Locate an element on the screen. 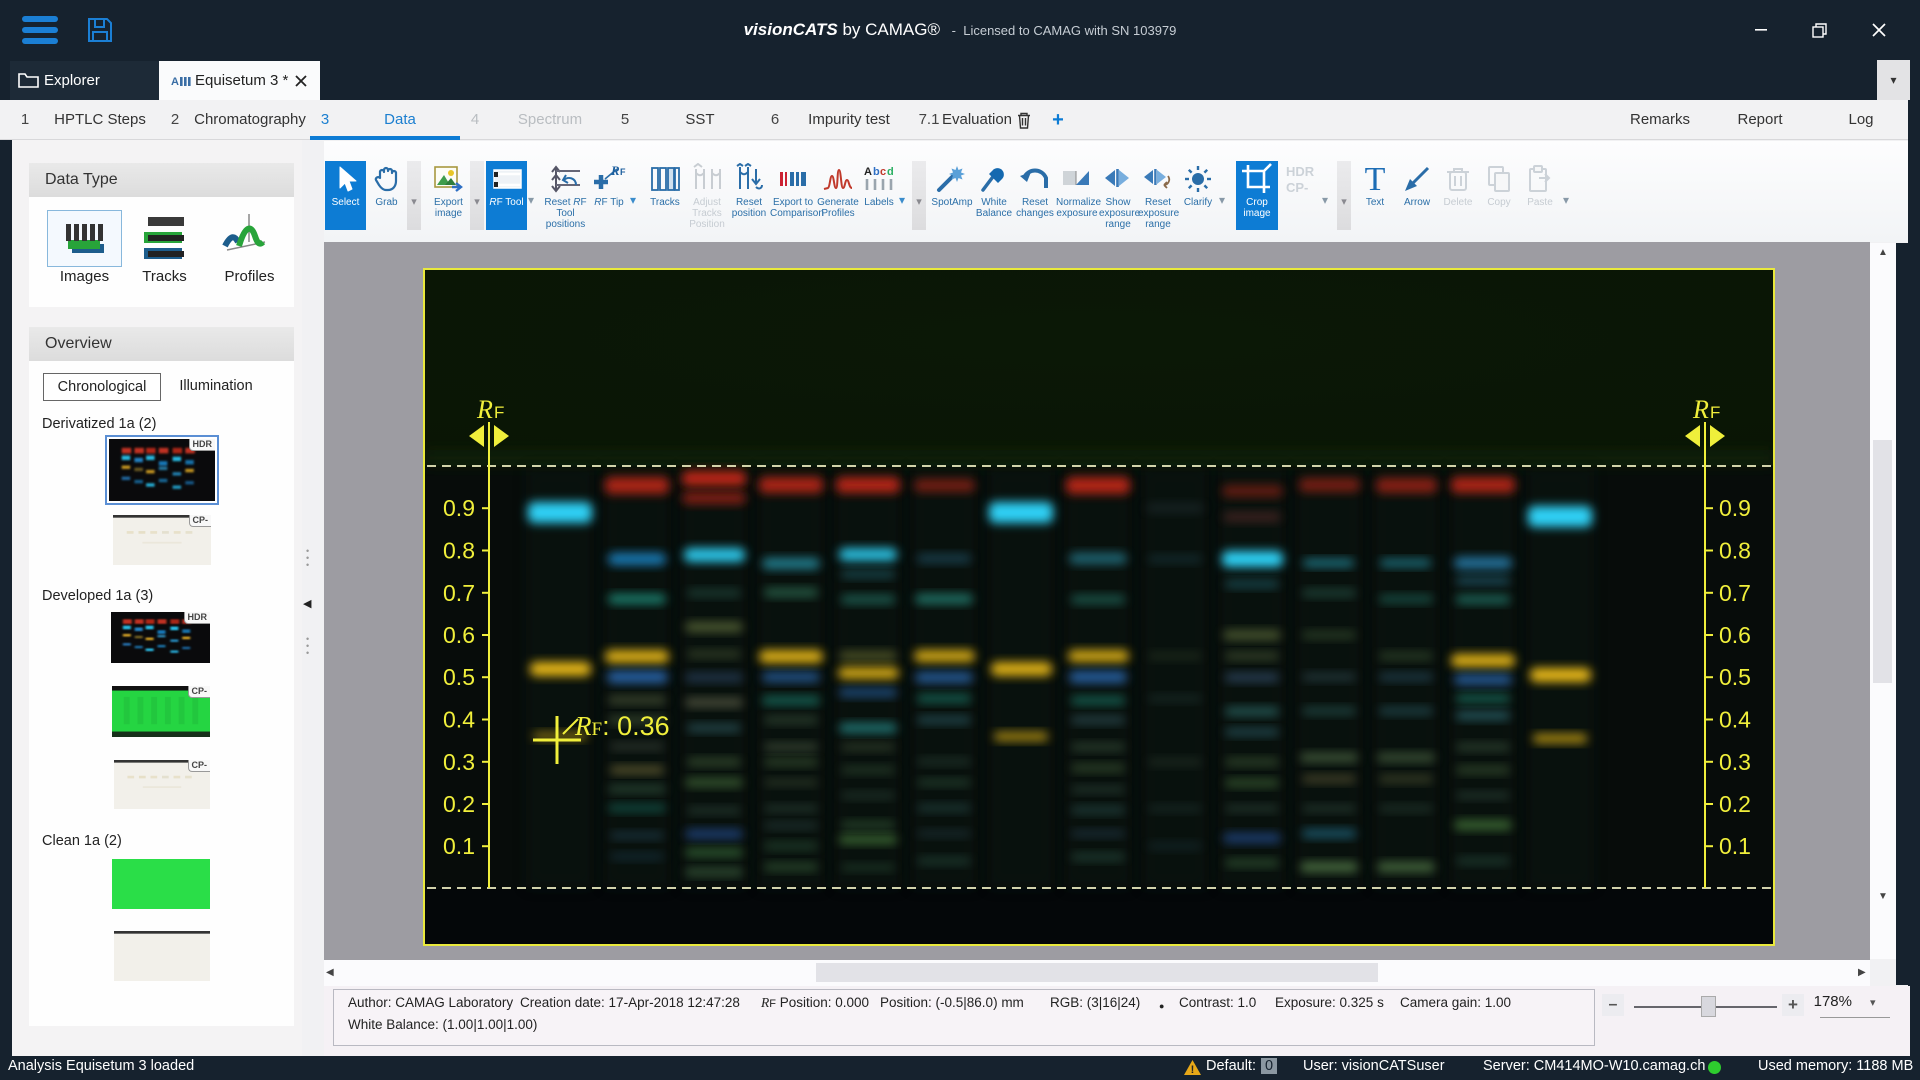 Image resolution: width=1920 pixels, height=1080 pixels. svg-text: c is located at coordinates (883, 172).